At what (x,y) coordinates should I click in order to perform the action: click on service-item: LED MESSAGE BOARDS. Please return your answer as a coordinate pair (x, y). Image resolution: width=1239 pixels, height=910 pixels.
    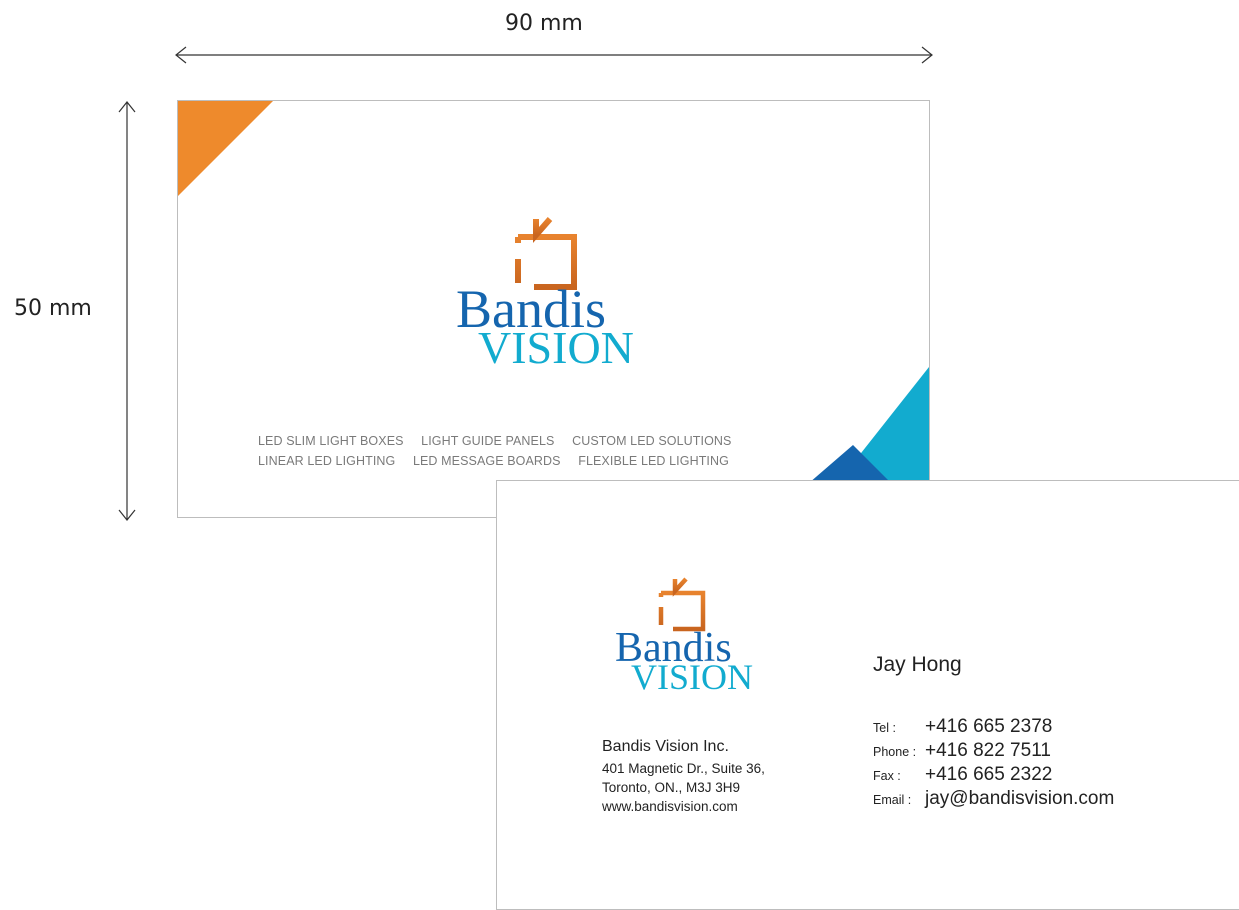
    Looking at the image, I should click on (486, 461).